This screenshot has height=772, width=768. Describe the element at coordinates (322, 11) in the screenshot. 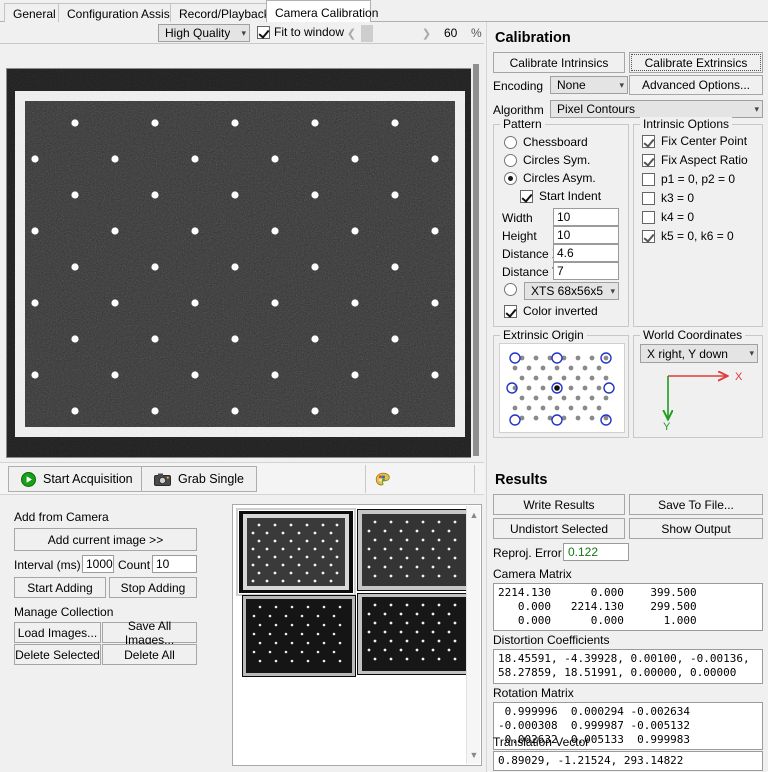

I see `tab-camera-calibration: Camera Calibration` at that location.